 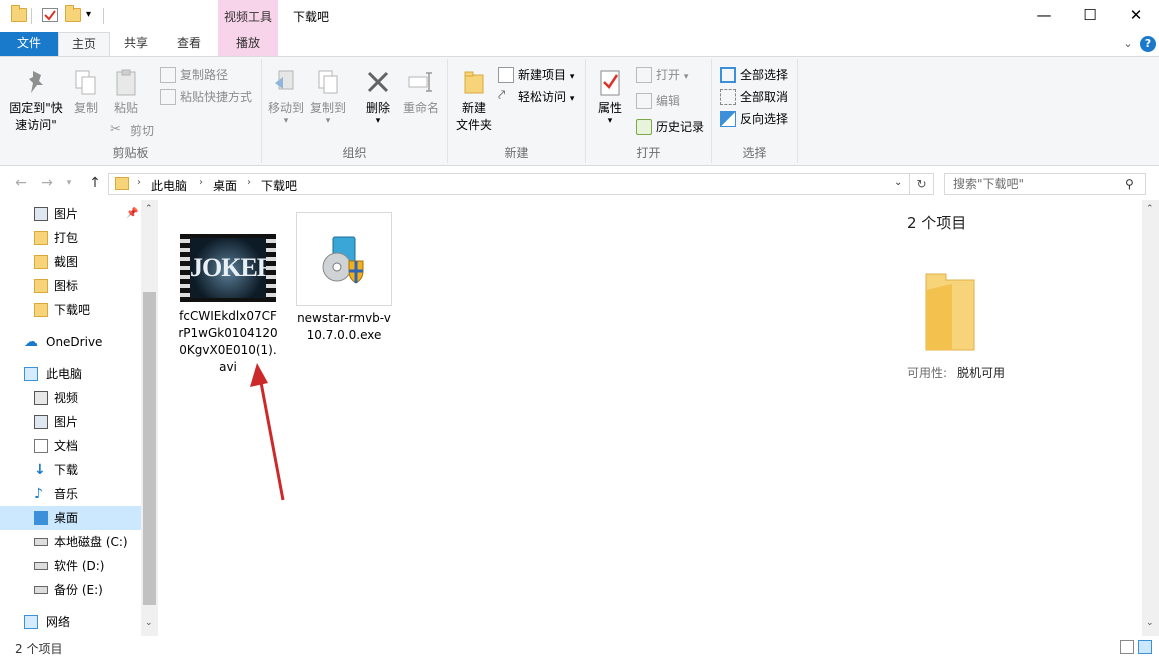 What do you see at coordinates (1148, 44) in the screenshot?
I see `help-icon: ?` at bounding box center [1148, 44].